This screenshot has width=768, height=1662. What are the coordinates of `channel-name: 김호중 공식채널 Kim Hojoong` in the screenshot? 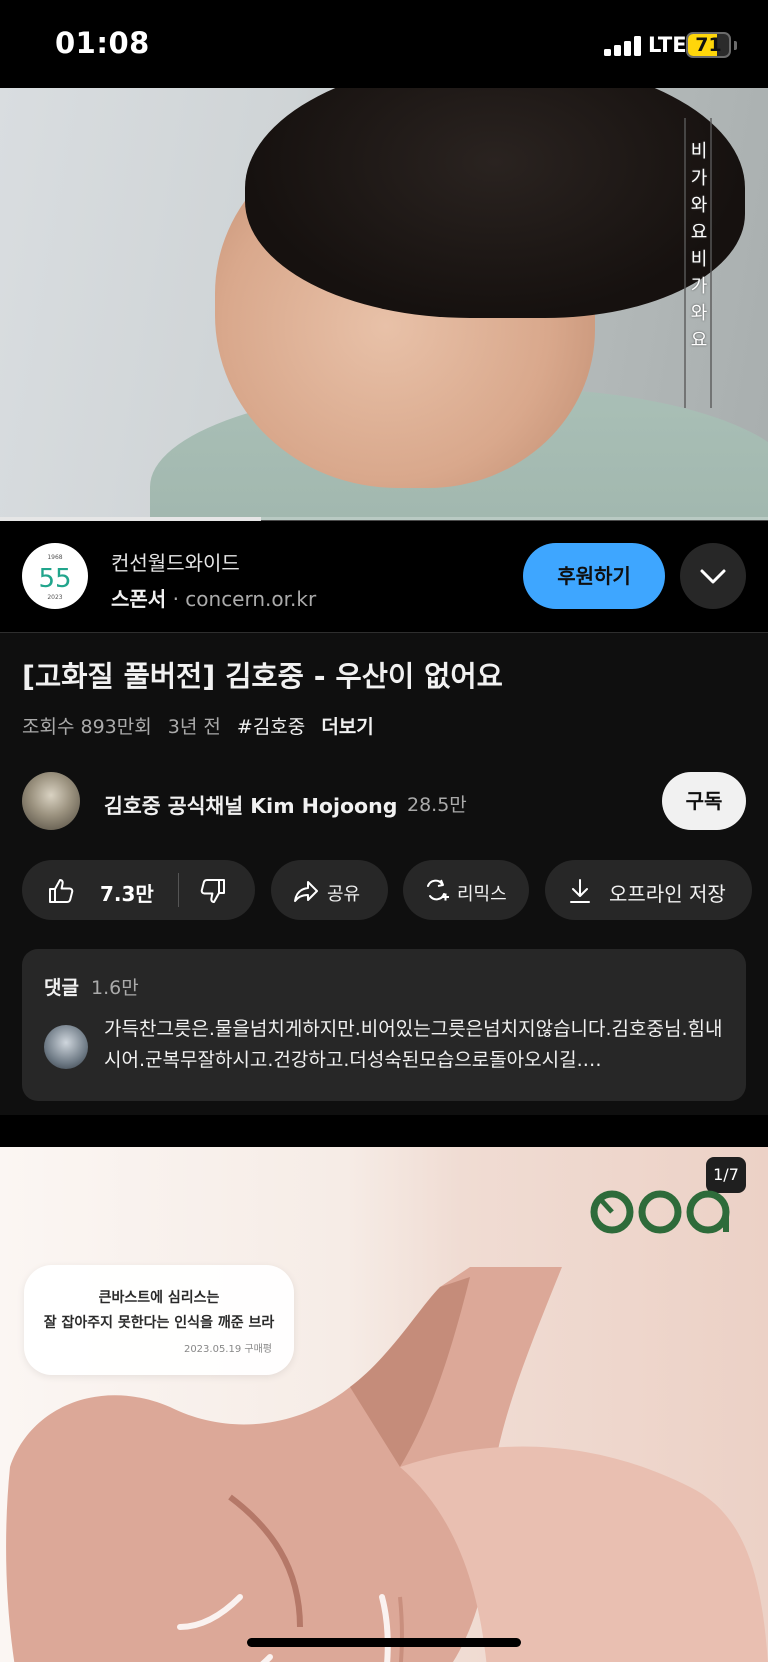 It's located at (250, 804).